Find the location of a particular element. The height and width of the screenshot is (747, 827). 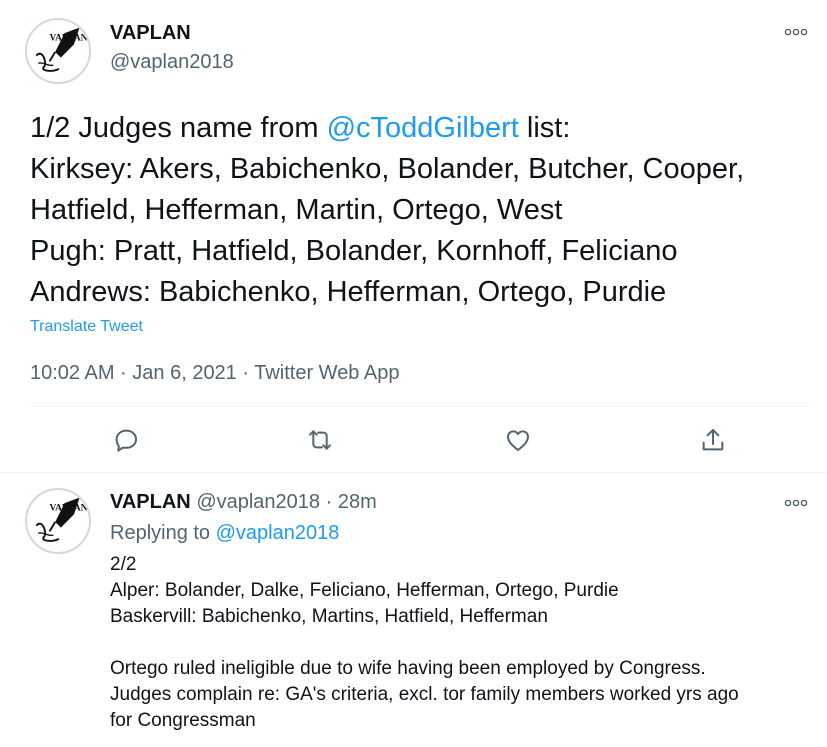

reply-header: VAPLAN @vaplan2018 · 28m is located at coordinates (243, 502).